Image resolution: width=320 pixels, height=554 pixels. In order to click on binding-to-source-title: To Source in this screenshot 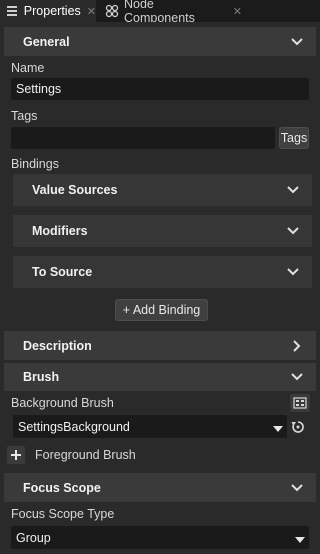, I will do `click(62, 272)`.